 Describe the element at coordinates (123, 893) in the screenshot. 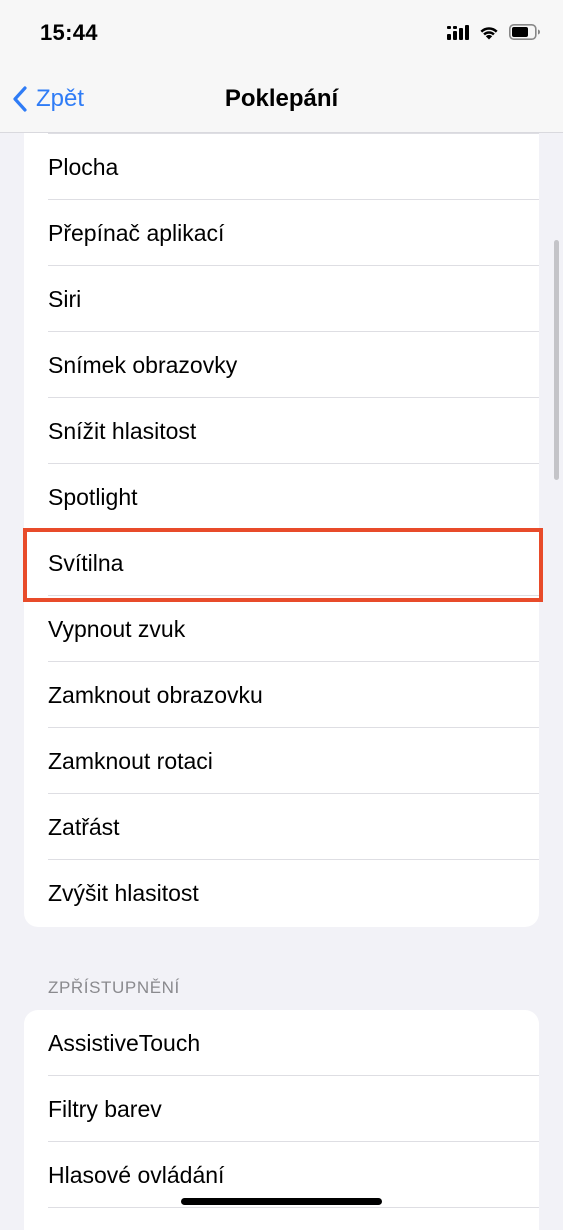

I see `list-item-label: Zvýšit hlasitost` at that location.